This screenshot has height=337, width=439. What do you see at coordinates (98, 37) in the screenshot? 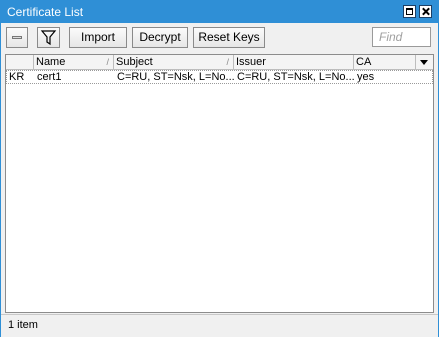
I see `import-button: Import` at bounding box center [98, 37].